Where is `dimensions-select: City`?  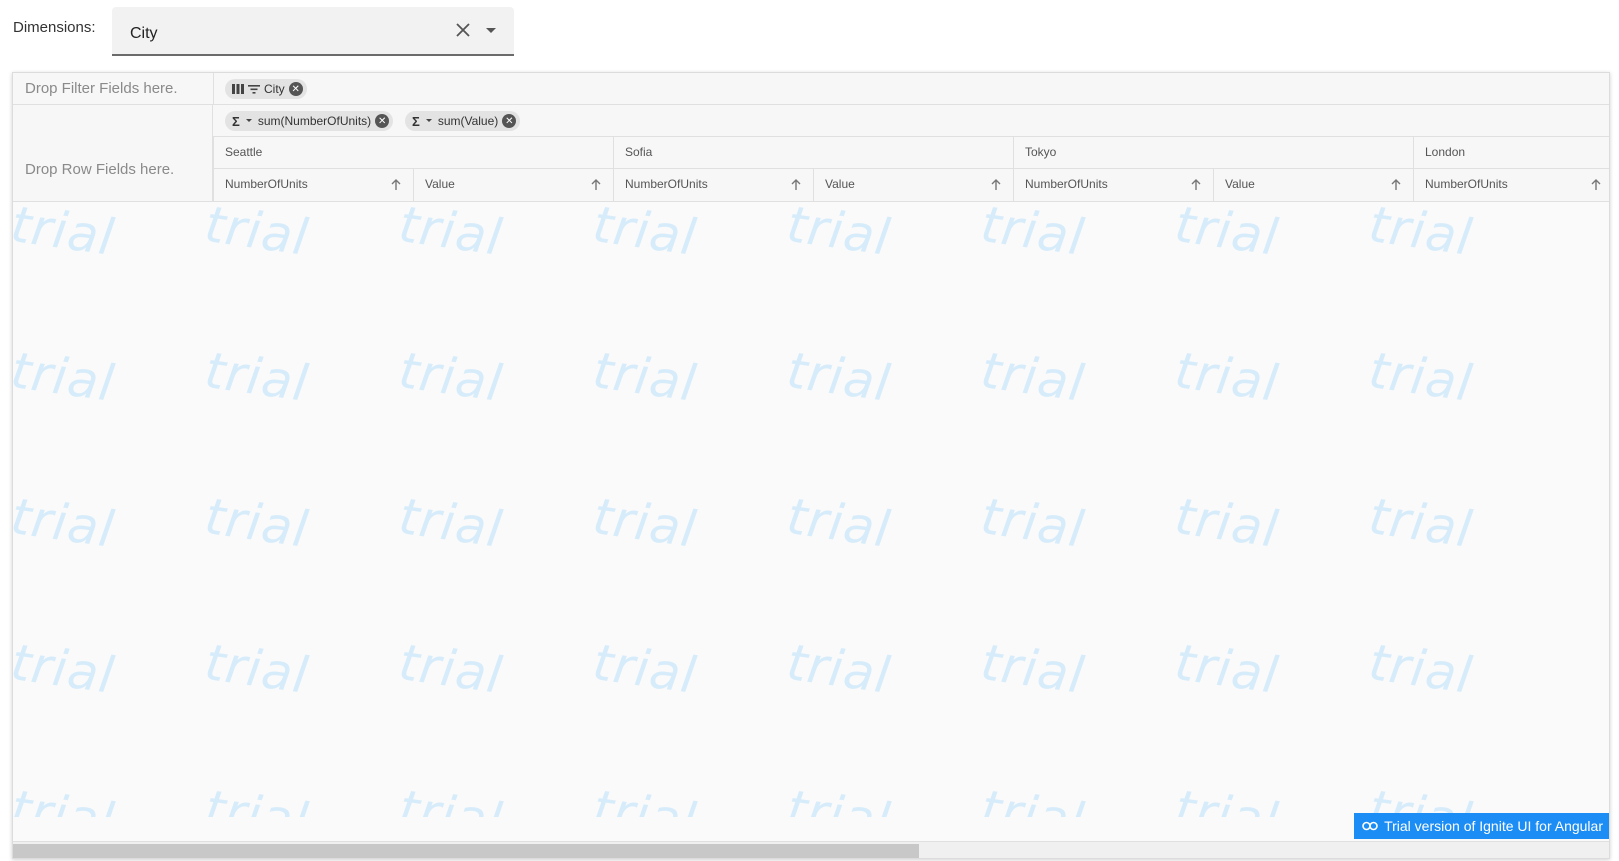 dimensions-select: City is located at coordinates (313, 31).